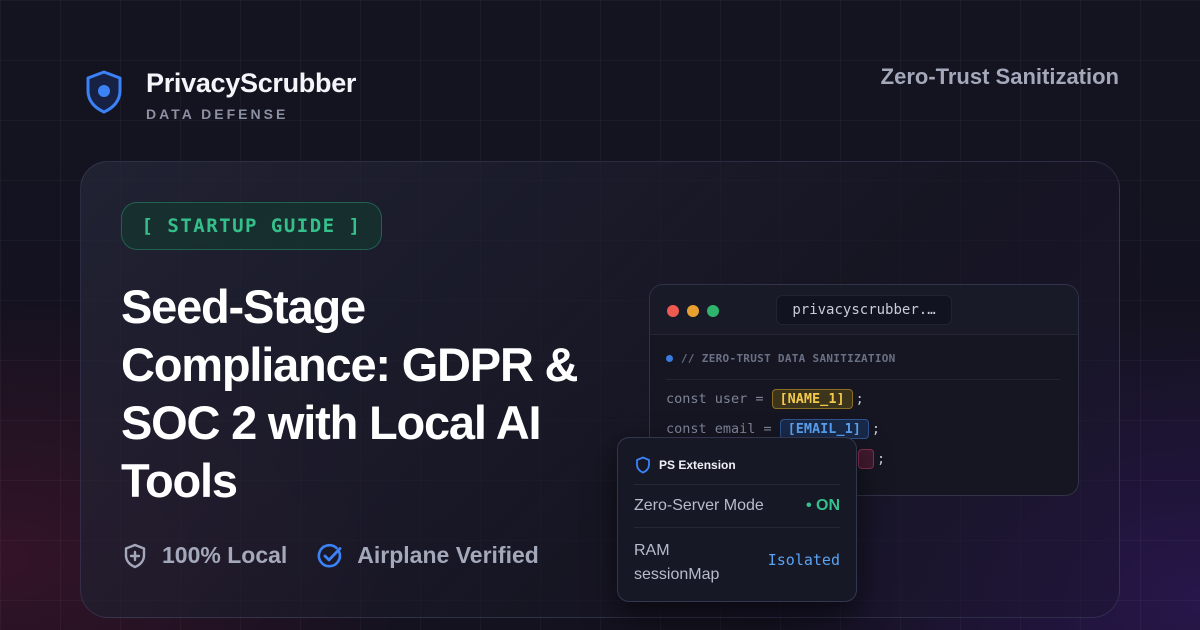  Describe the element at coordinates (693, 311) in the screenshot. I see `minimize-dot-icon` at that location.